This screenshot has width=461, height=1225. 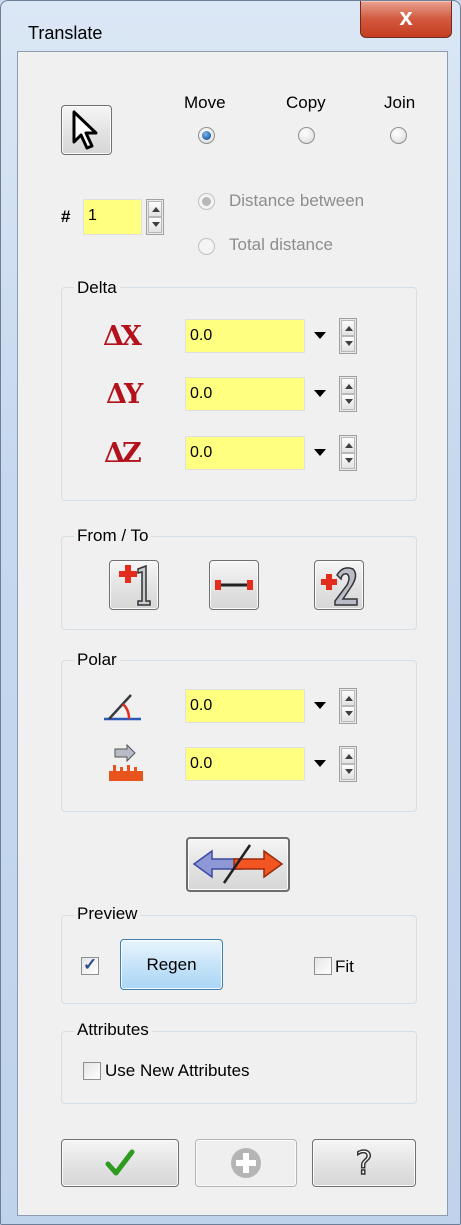 I want to click on from-point-button, so click(x=134, y=585).